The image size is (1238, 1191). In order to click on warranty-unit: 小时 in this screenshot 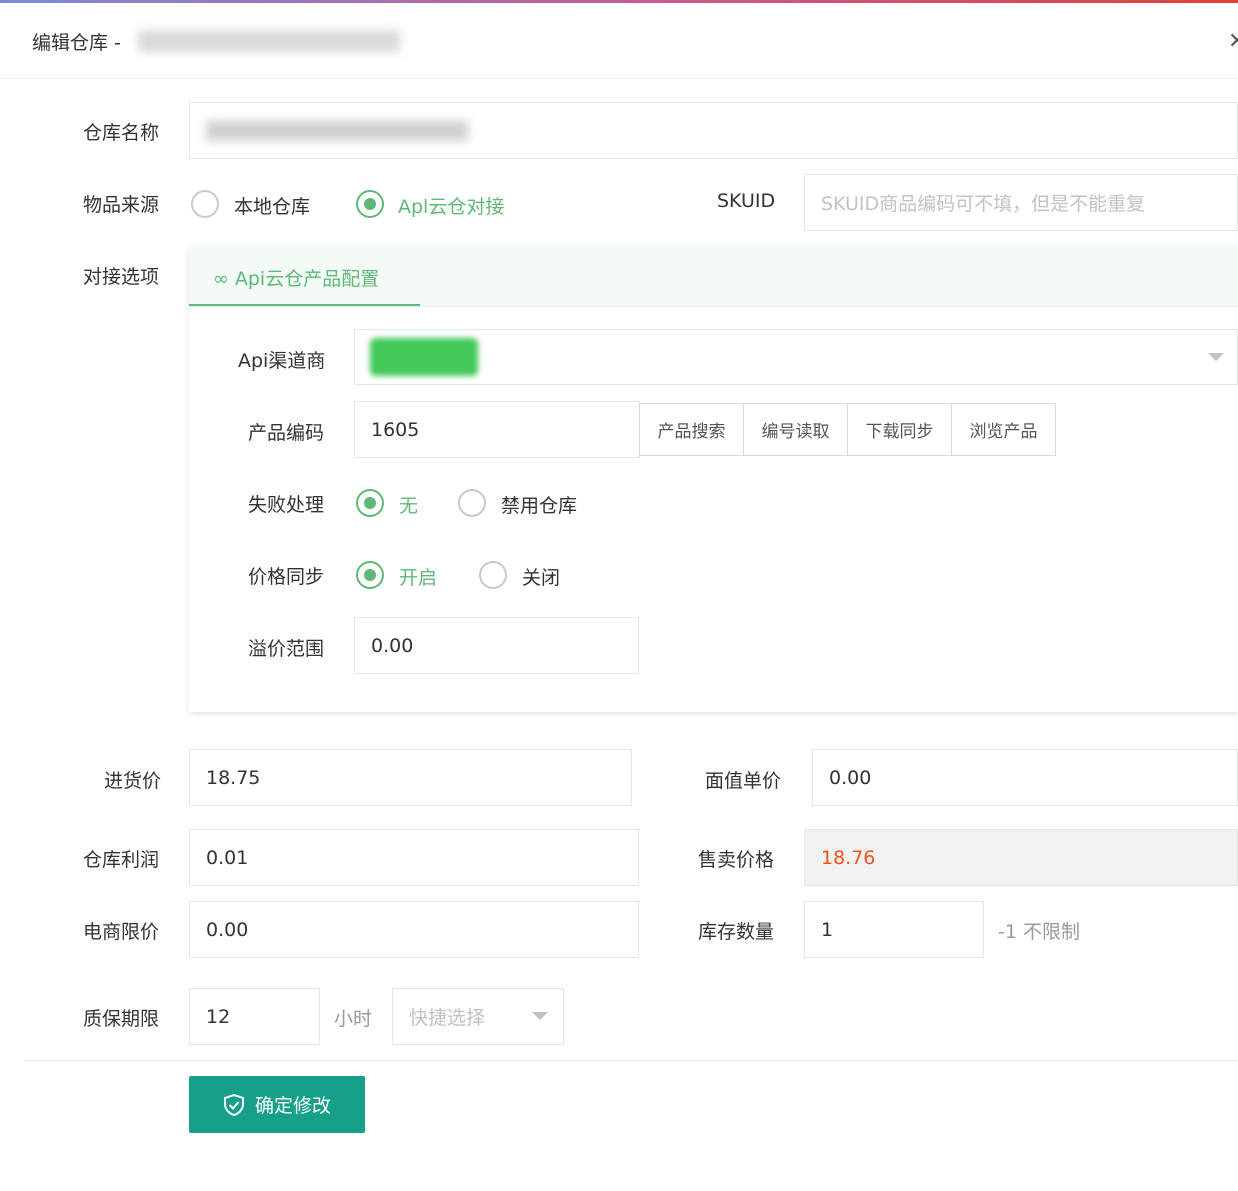, I will do `click(353, 1019)`.